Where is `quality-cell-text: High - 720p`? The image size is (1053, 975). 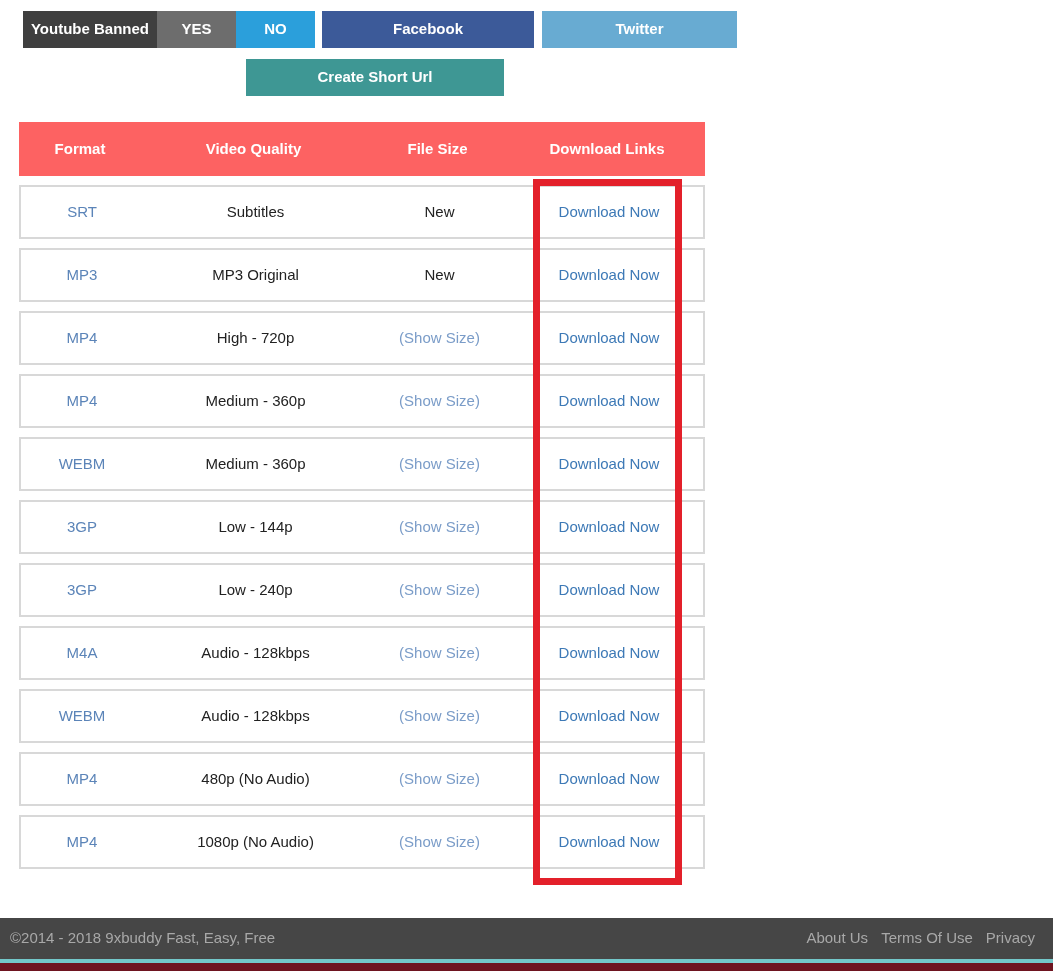
quality-cell-text: High - 720p is located at coordinates (255, 337).